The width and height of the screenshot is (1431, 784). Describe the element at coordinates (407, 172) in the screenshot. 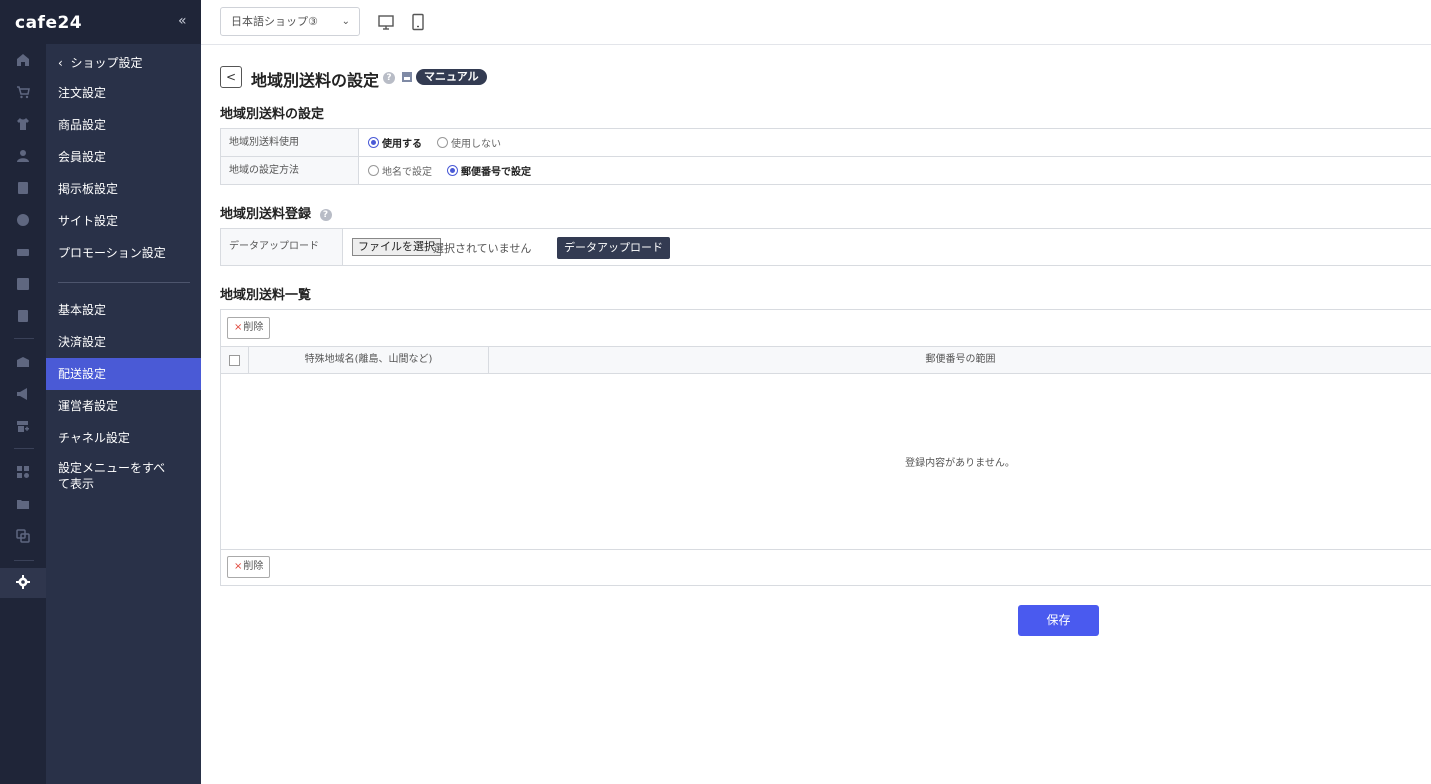

I see `radio-label: 地名で設定` at that location.